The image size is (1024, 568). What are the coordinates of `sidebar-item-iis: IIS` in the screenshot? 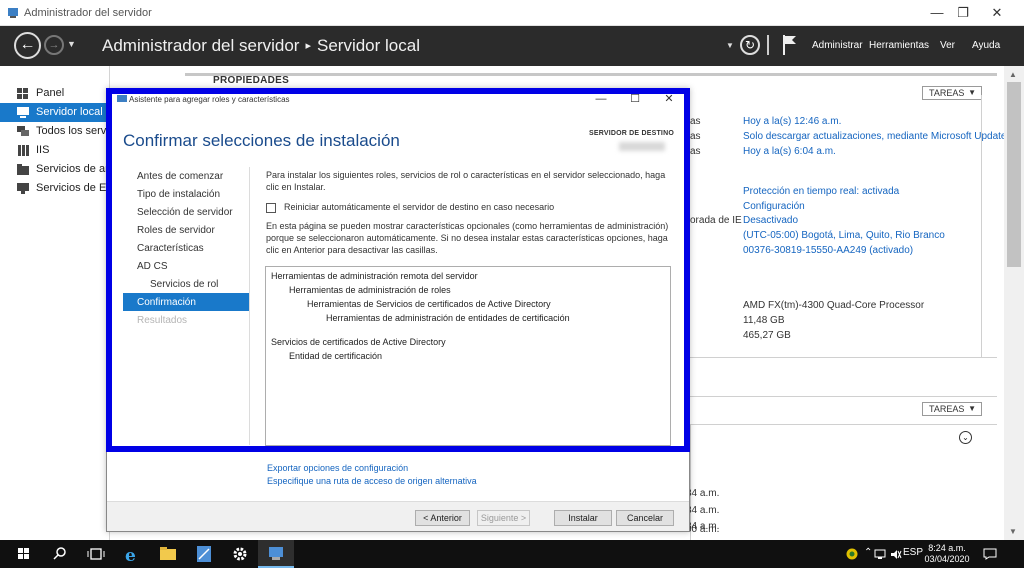 It's located at (55, 150).